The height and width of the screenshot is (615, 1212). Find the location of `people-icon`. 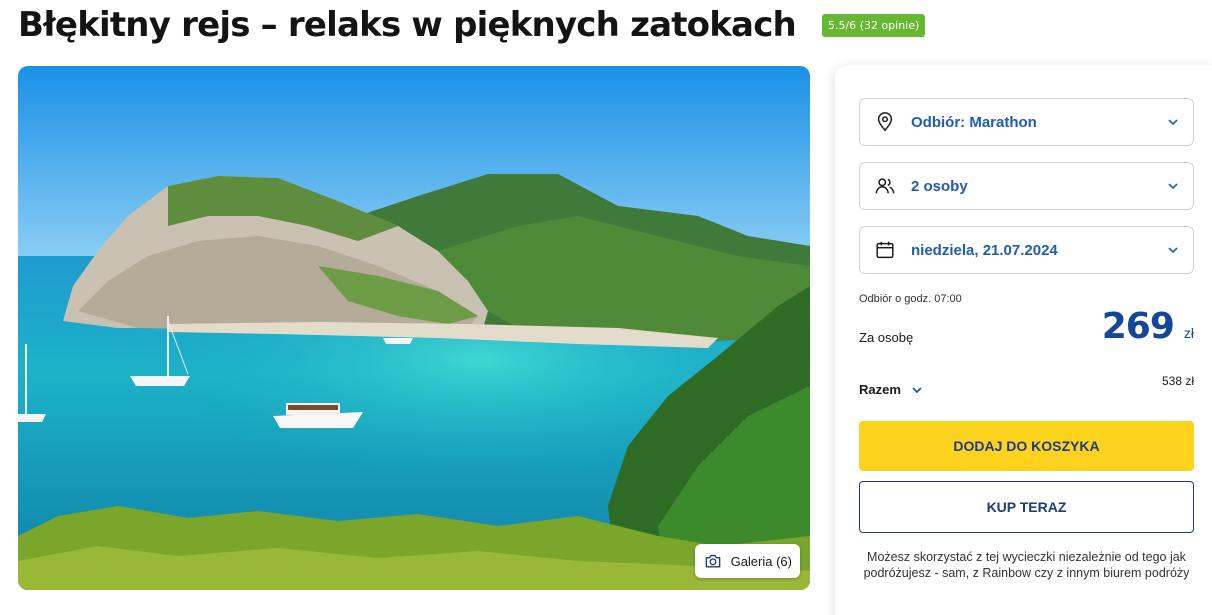

people-icon is located at coordinates (885, 186).